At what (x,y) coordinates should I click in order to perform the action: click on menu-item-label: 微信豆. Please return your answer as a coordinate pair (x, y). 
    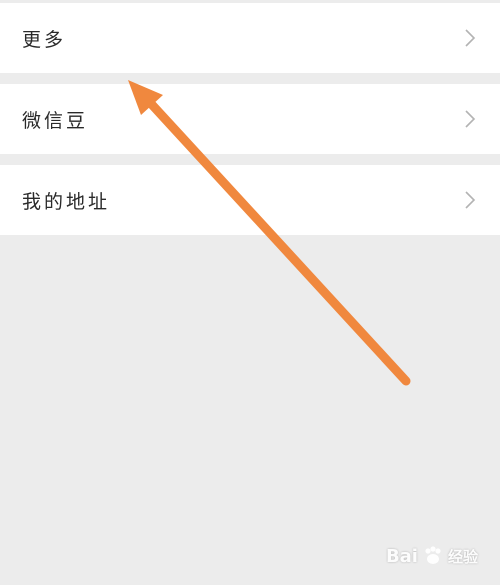
    Looking at the image, I should click on (55, 120).